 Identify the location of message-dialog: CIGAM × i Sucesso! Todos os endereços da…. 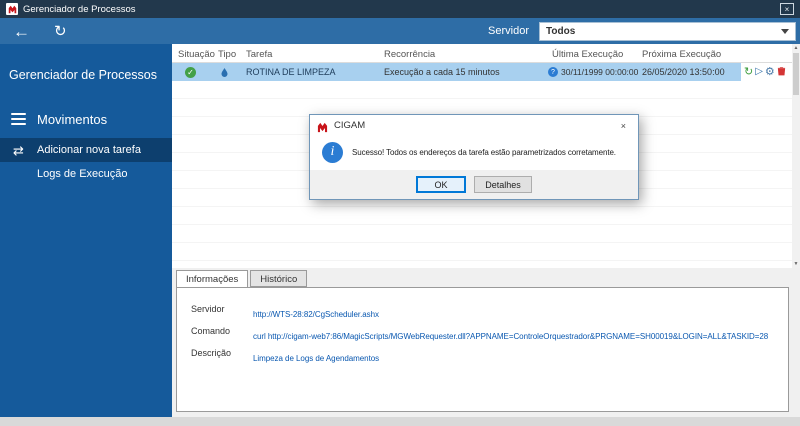
(474, 157).